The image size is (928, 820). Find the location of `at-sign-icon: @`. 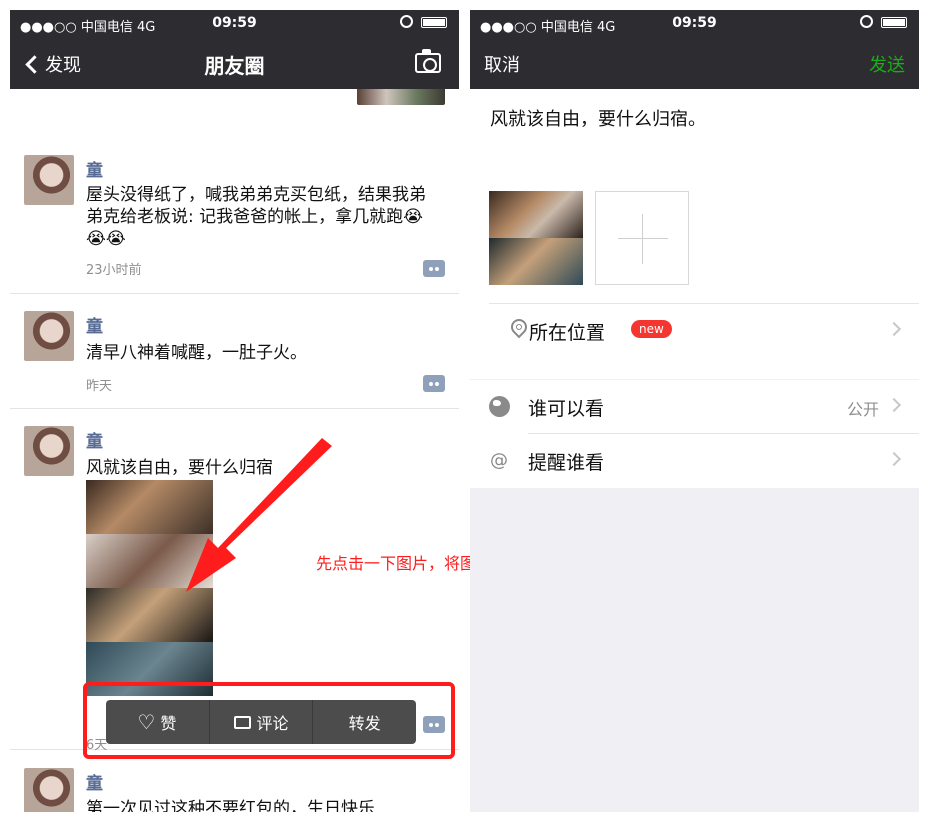

at-sign-icon: @ is located at coordinates (499, 460).